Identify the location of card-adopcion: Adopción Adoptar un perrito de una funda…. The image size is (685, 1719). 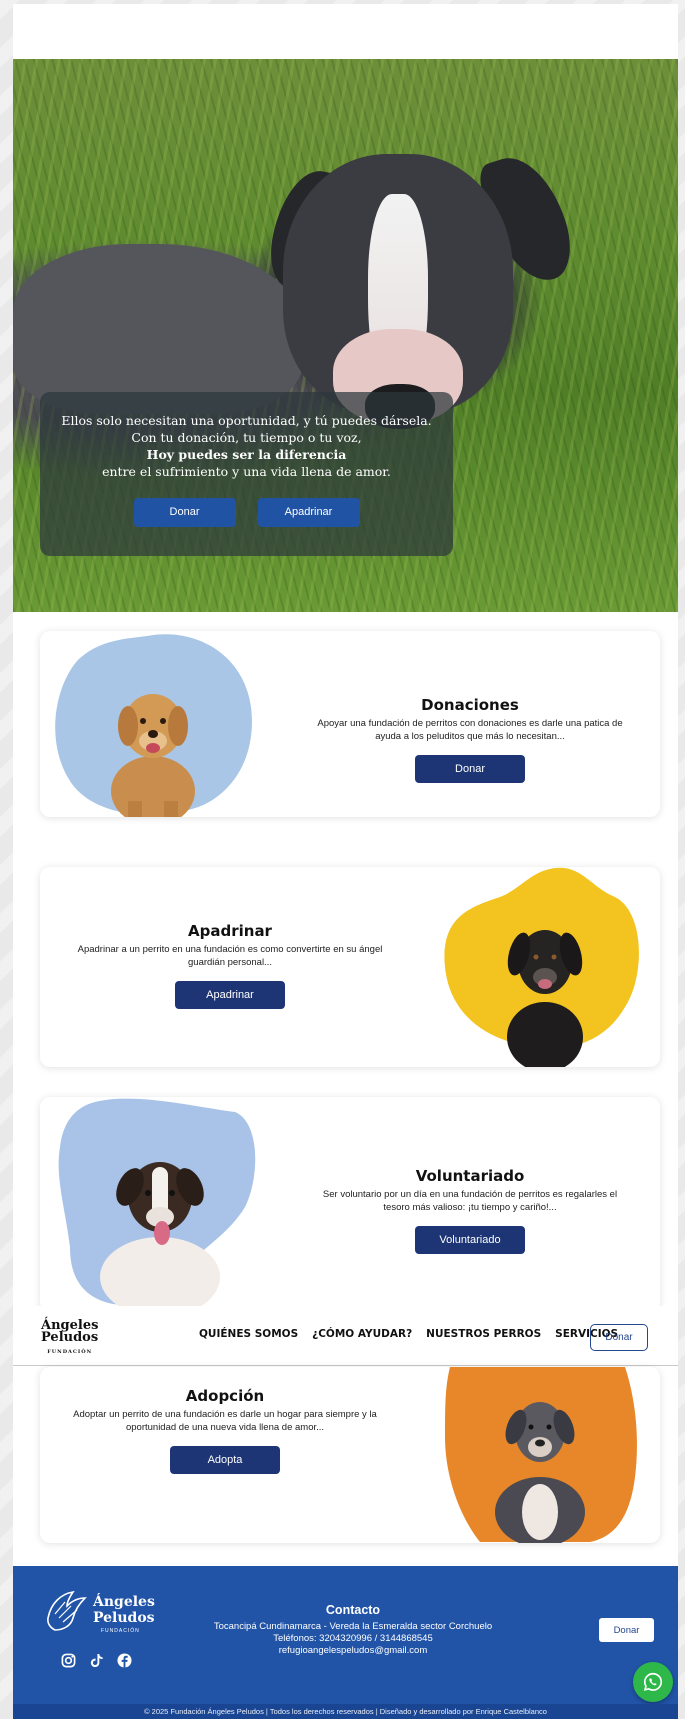
(350, 1455).